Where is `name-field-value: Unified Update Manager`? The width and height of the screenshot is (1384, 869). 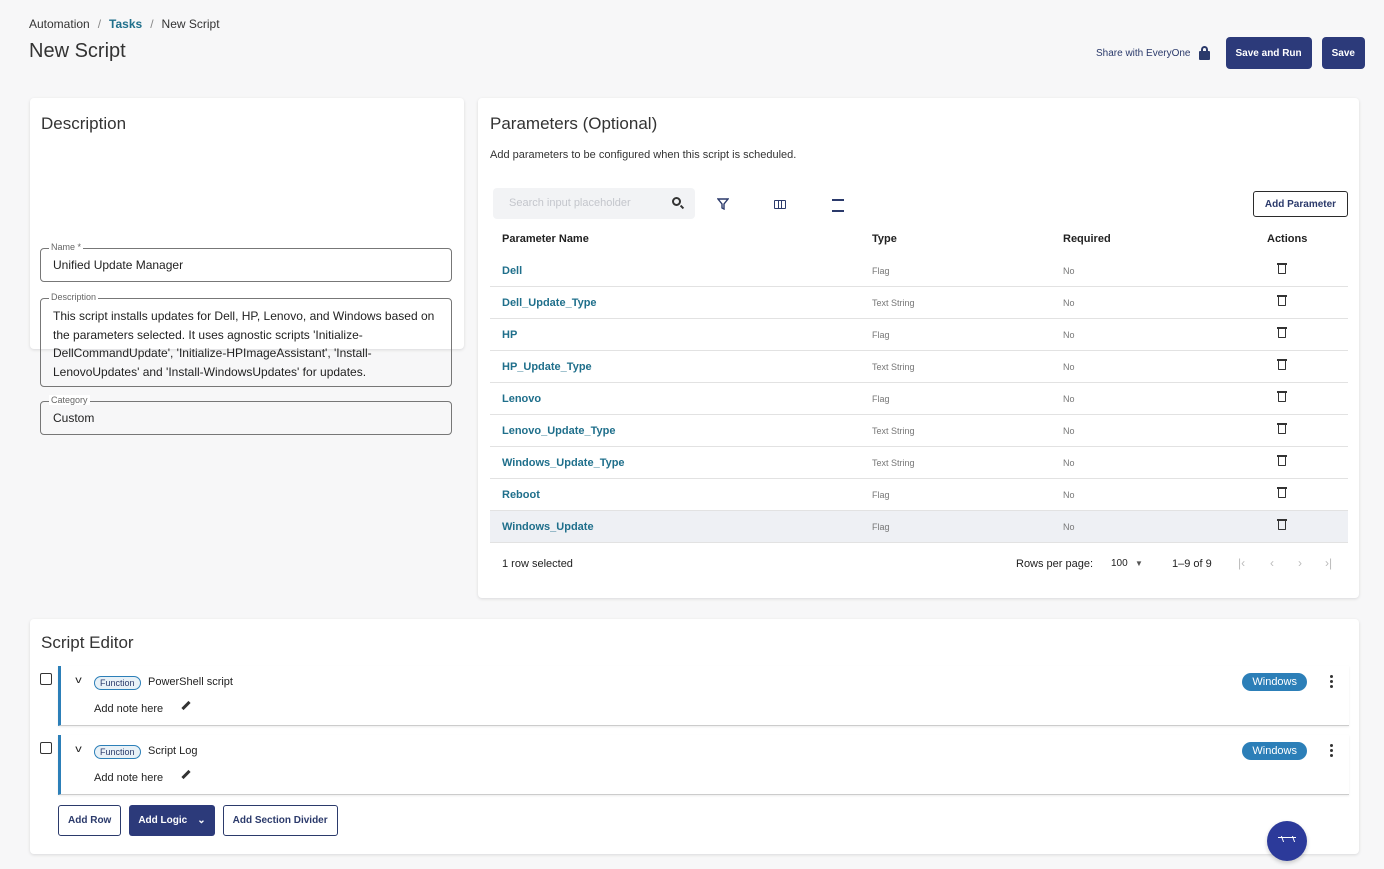
name-field-value: Unified Update Manager is located at coordinates (246, 265).